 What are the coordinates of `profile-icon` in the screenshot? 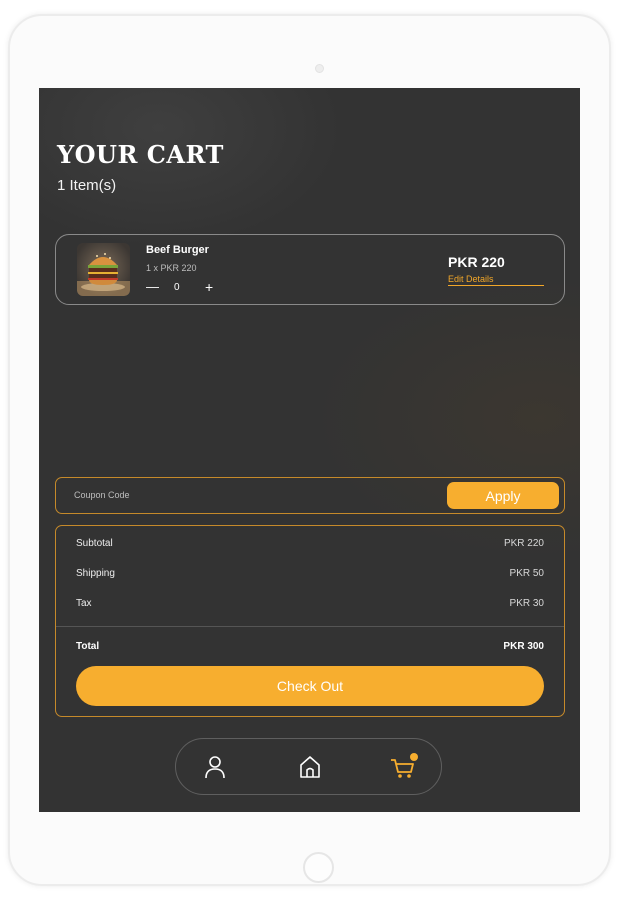 It's located at (215, 767).